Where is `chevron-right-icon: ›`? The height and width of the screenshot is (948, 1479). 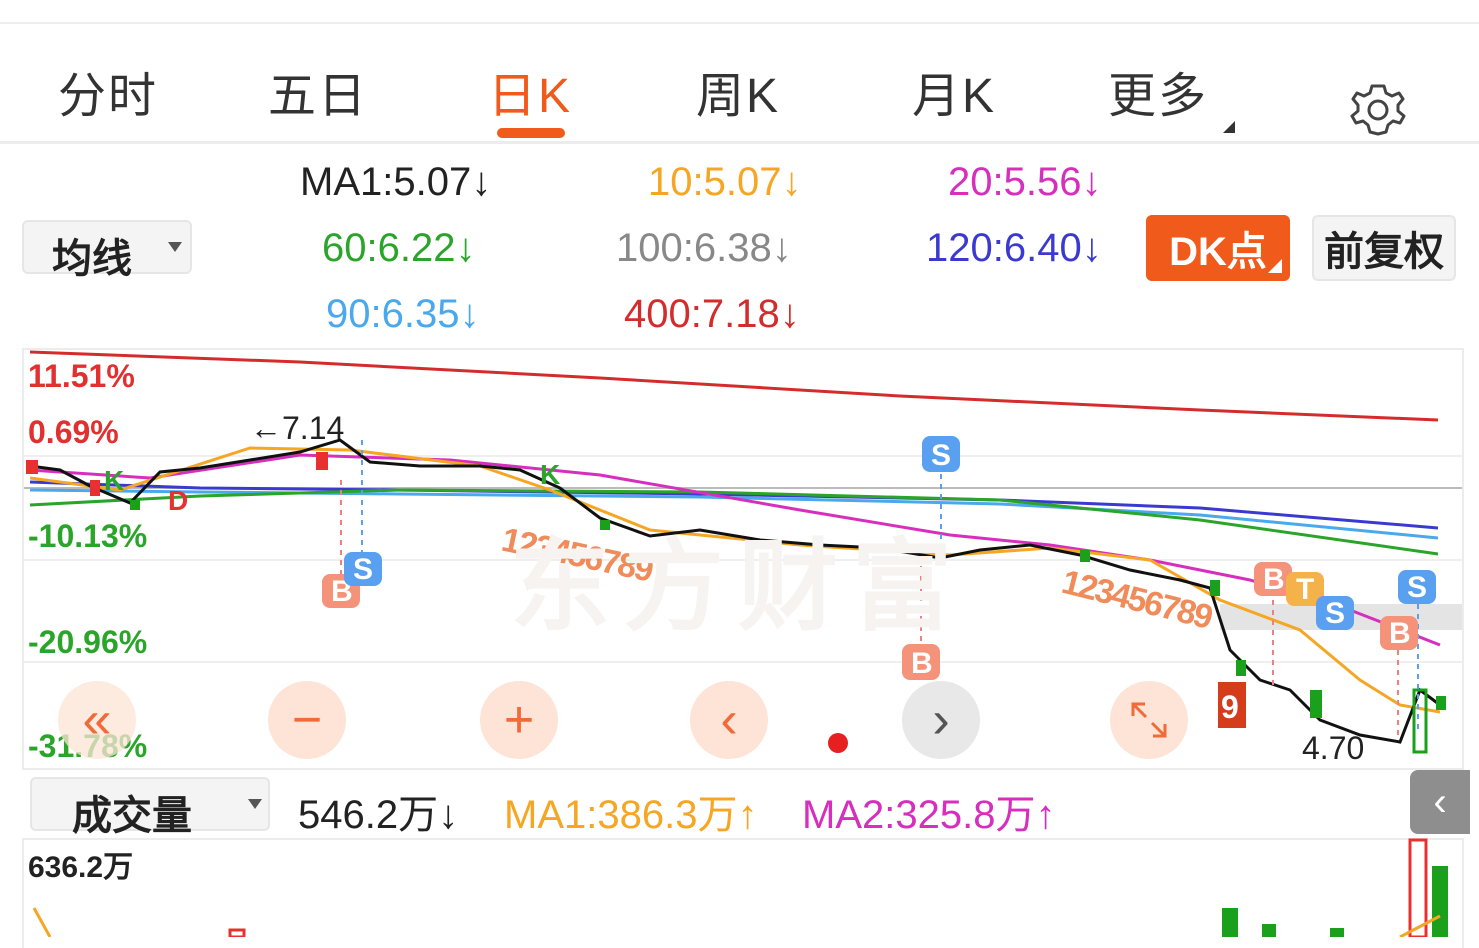
chevron-right-icon: › is located at coordinates (941, 720).